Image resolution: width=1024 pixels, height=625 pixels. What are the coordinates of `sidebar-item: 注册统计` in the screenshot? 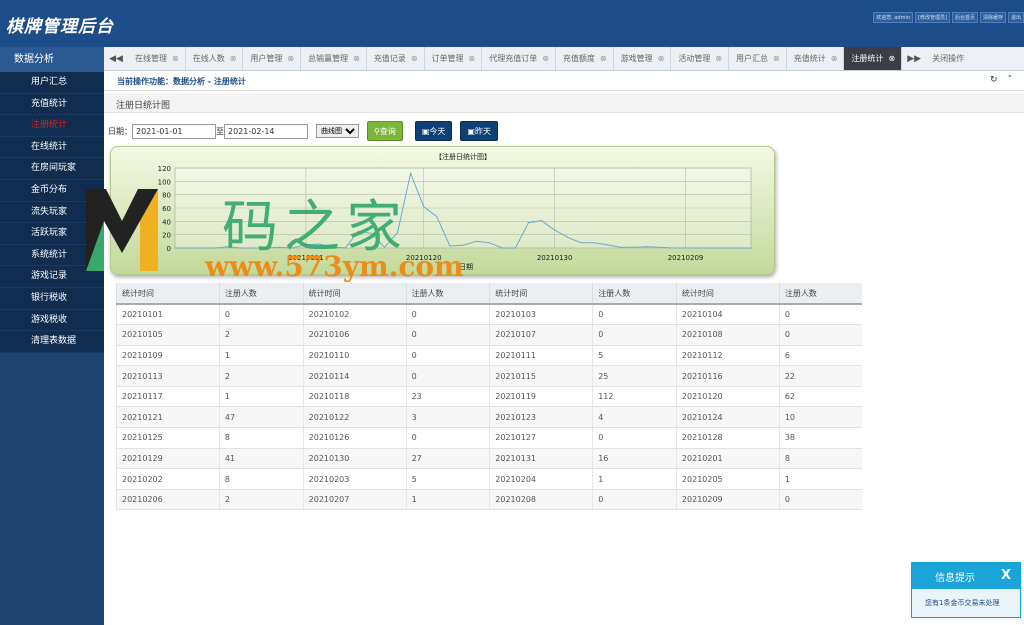 It's located at (52, 126).